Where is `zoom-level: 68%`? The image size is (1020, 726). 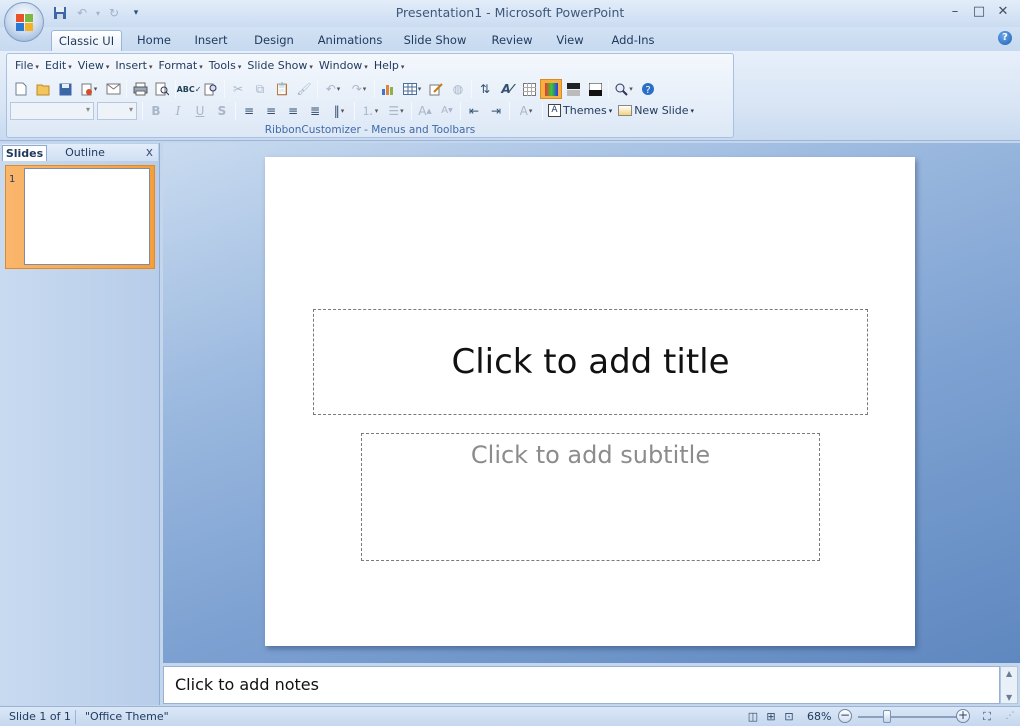
zoom-level: 68% is located at coordinates (819, 716).